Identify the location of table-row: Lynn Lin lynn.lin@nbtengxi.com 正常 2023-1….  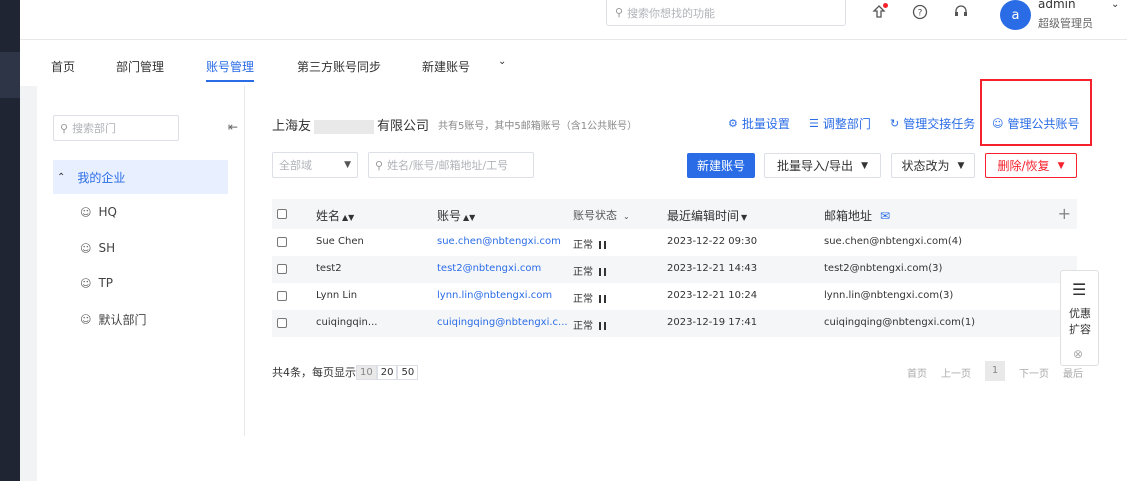
(674, 296).